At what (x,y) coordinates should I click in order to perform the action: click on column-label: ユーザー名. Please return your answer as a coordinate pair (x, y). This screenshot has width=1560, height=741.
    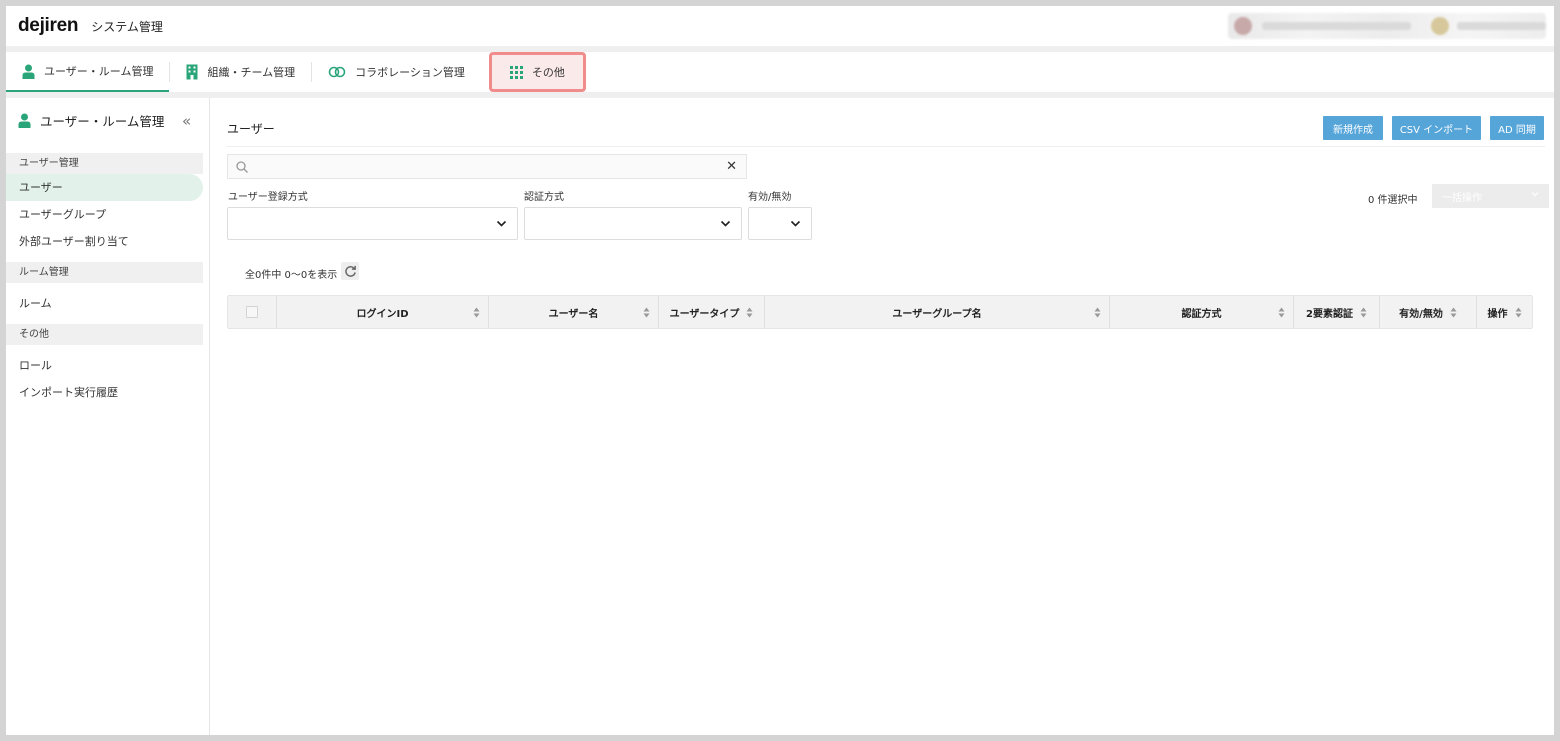
    Looking at the image, I should click on (573, 314).